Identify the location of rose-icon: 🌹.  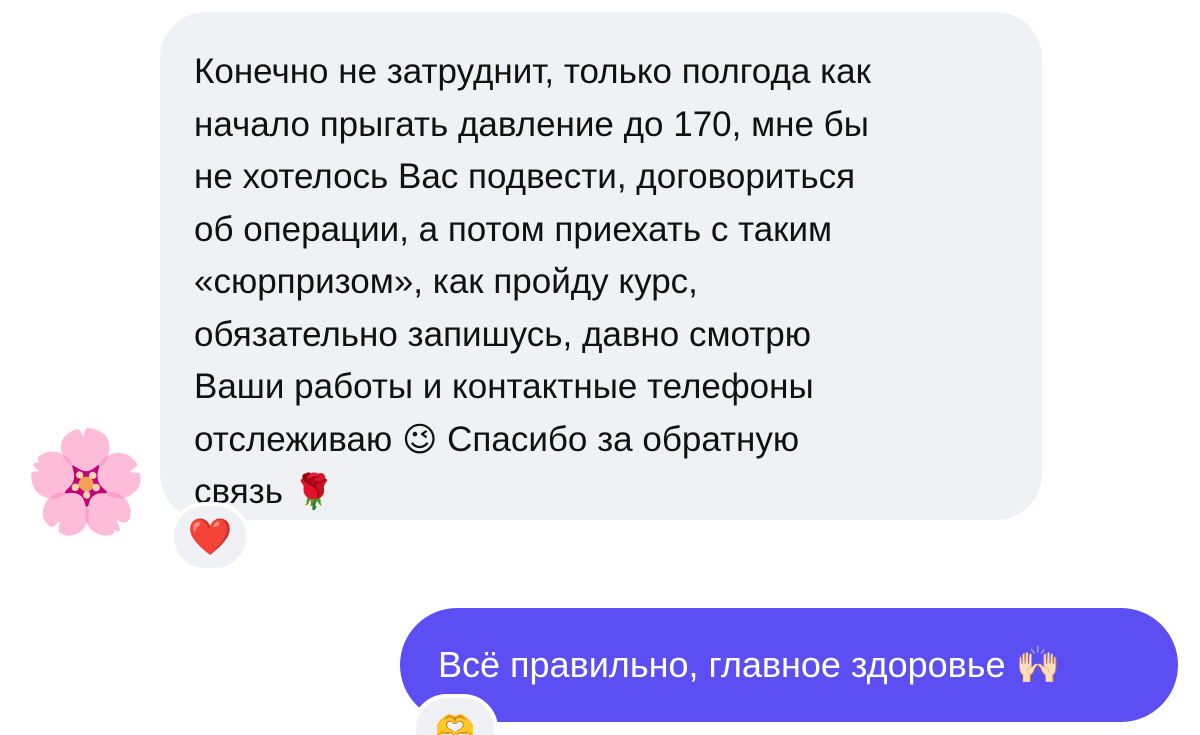
(314, 492).